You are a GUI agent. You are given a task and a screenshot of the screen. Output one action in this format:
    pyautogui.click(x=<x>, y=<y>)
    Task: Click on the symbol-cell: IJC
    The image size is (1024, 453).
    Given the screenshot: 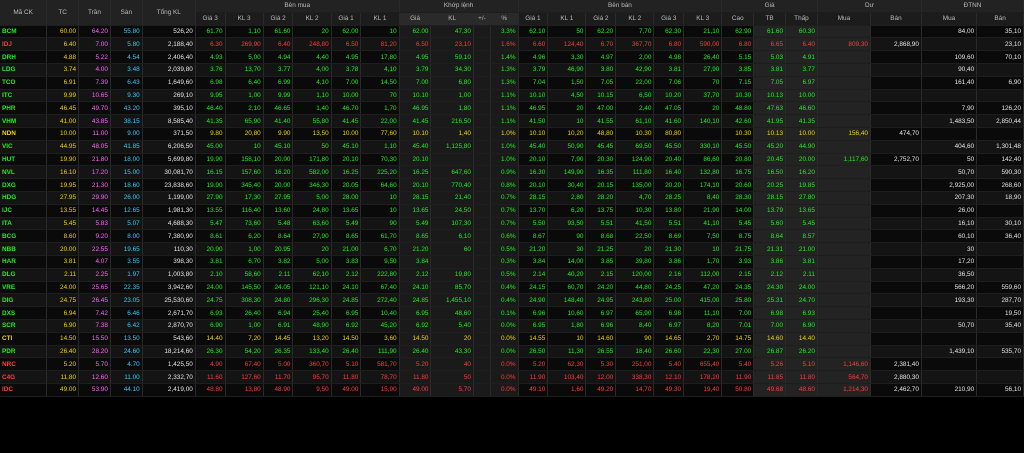 What is the action you would take?
    pyautogui.click(x=24, y=211)
    